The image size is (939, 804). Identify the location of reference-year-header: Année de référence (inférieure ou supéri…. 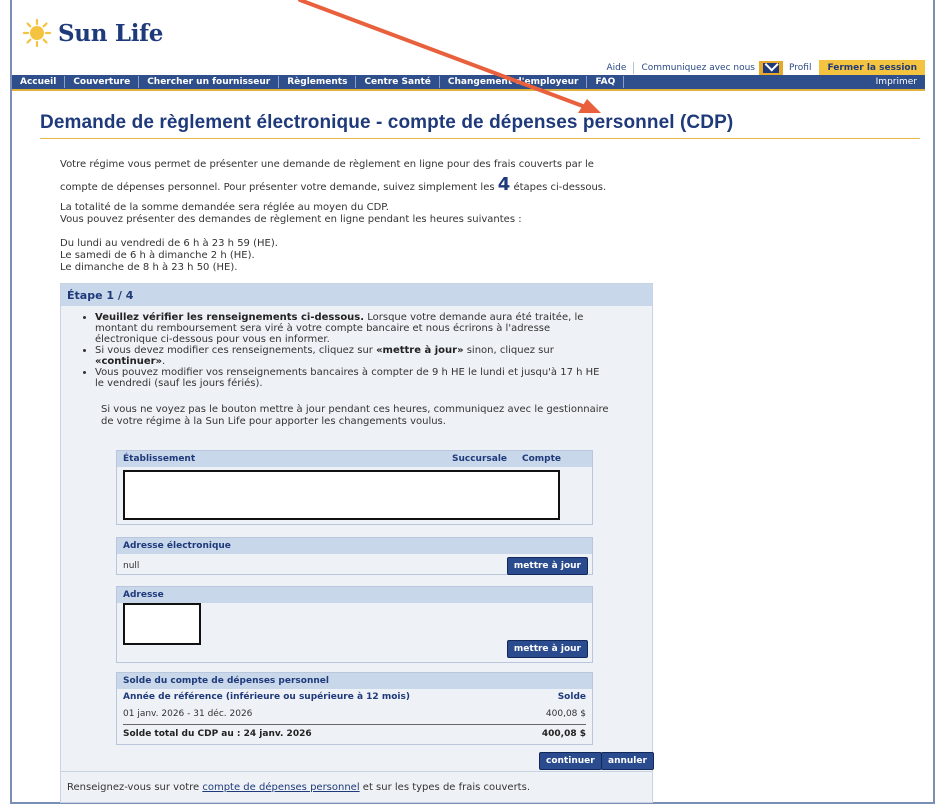
(266, 697).